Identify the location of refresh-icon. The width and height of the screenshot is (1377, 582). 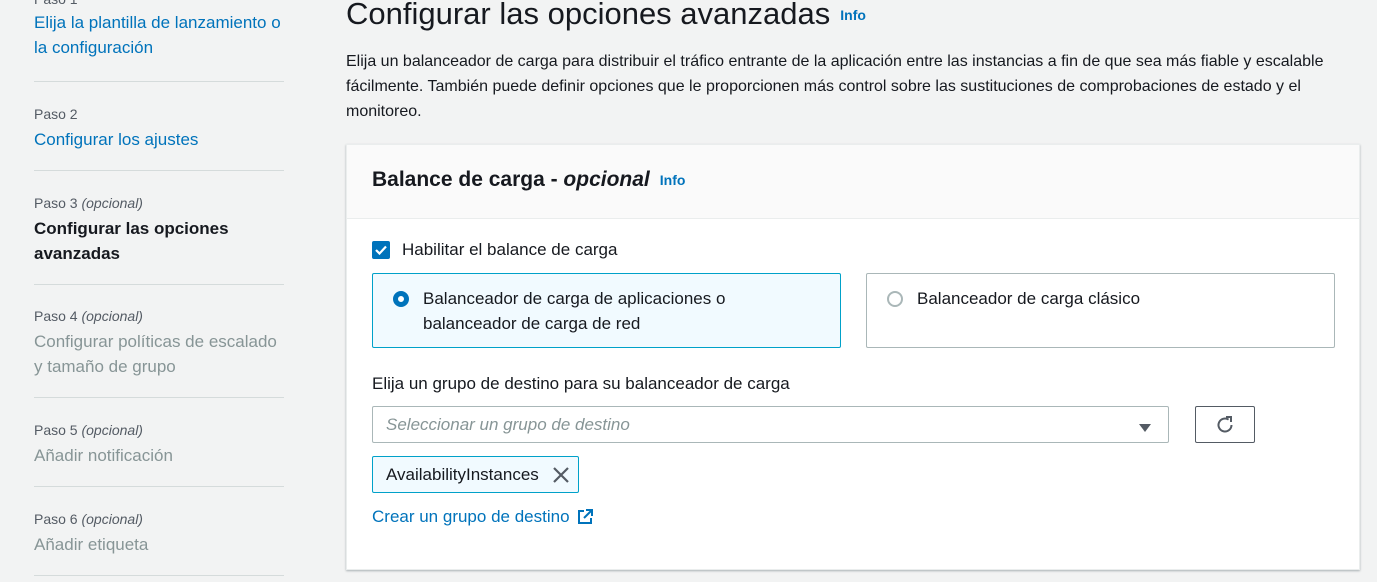
(1225, 425).